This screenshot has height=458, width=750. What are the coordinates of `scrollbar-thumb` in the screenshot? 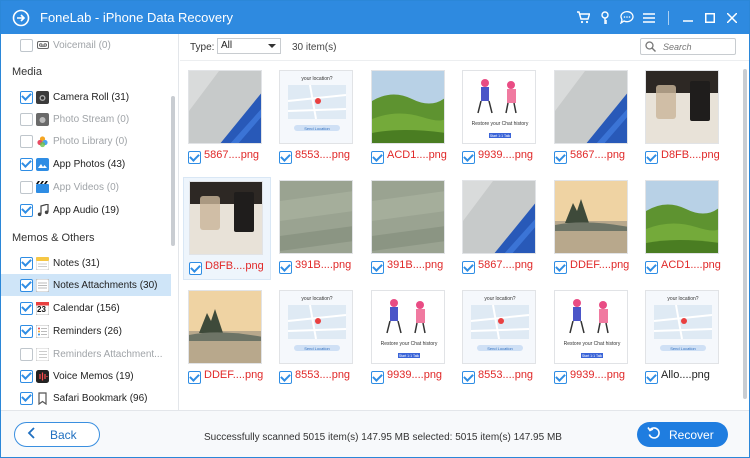 It's located at (745, 234).